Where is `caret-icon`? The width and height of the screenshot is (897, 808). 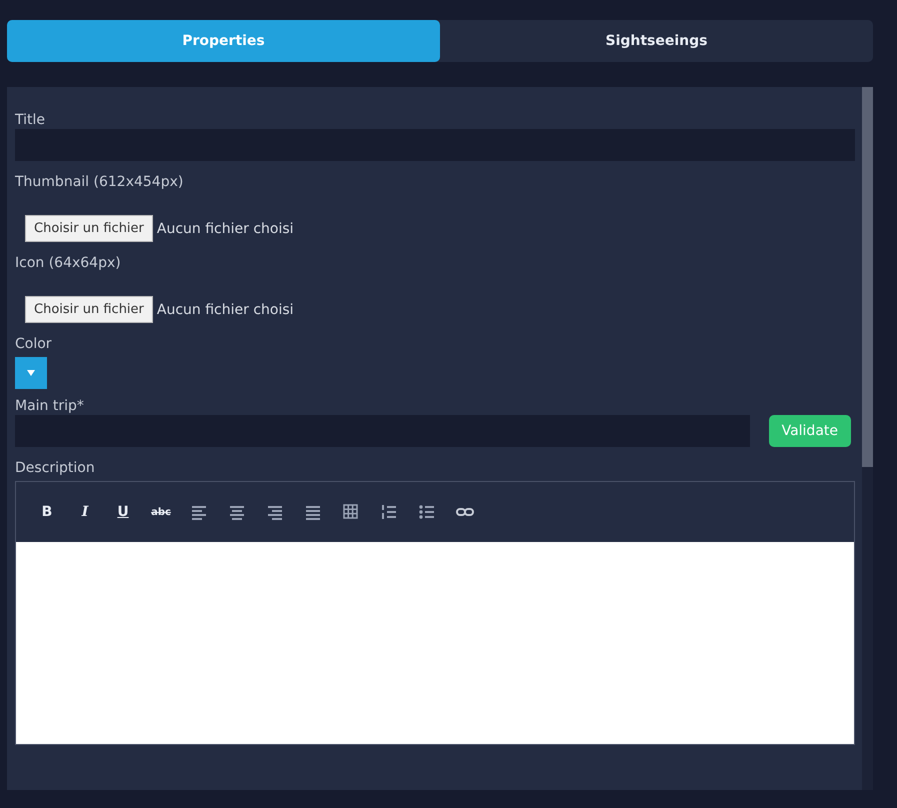 caret-icon is located at coordinates (31, 373).